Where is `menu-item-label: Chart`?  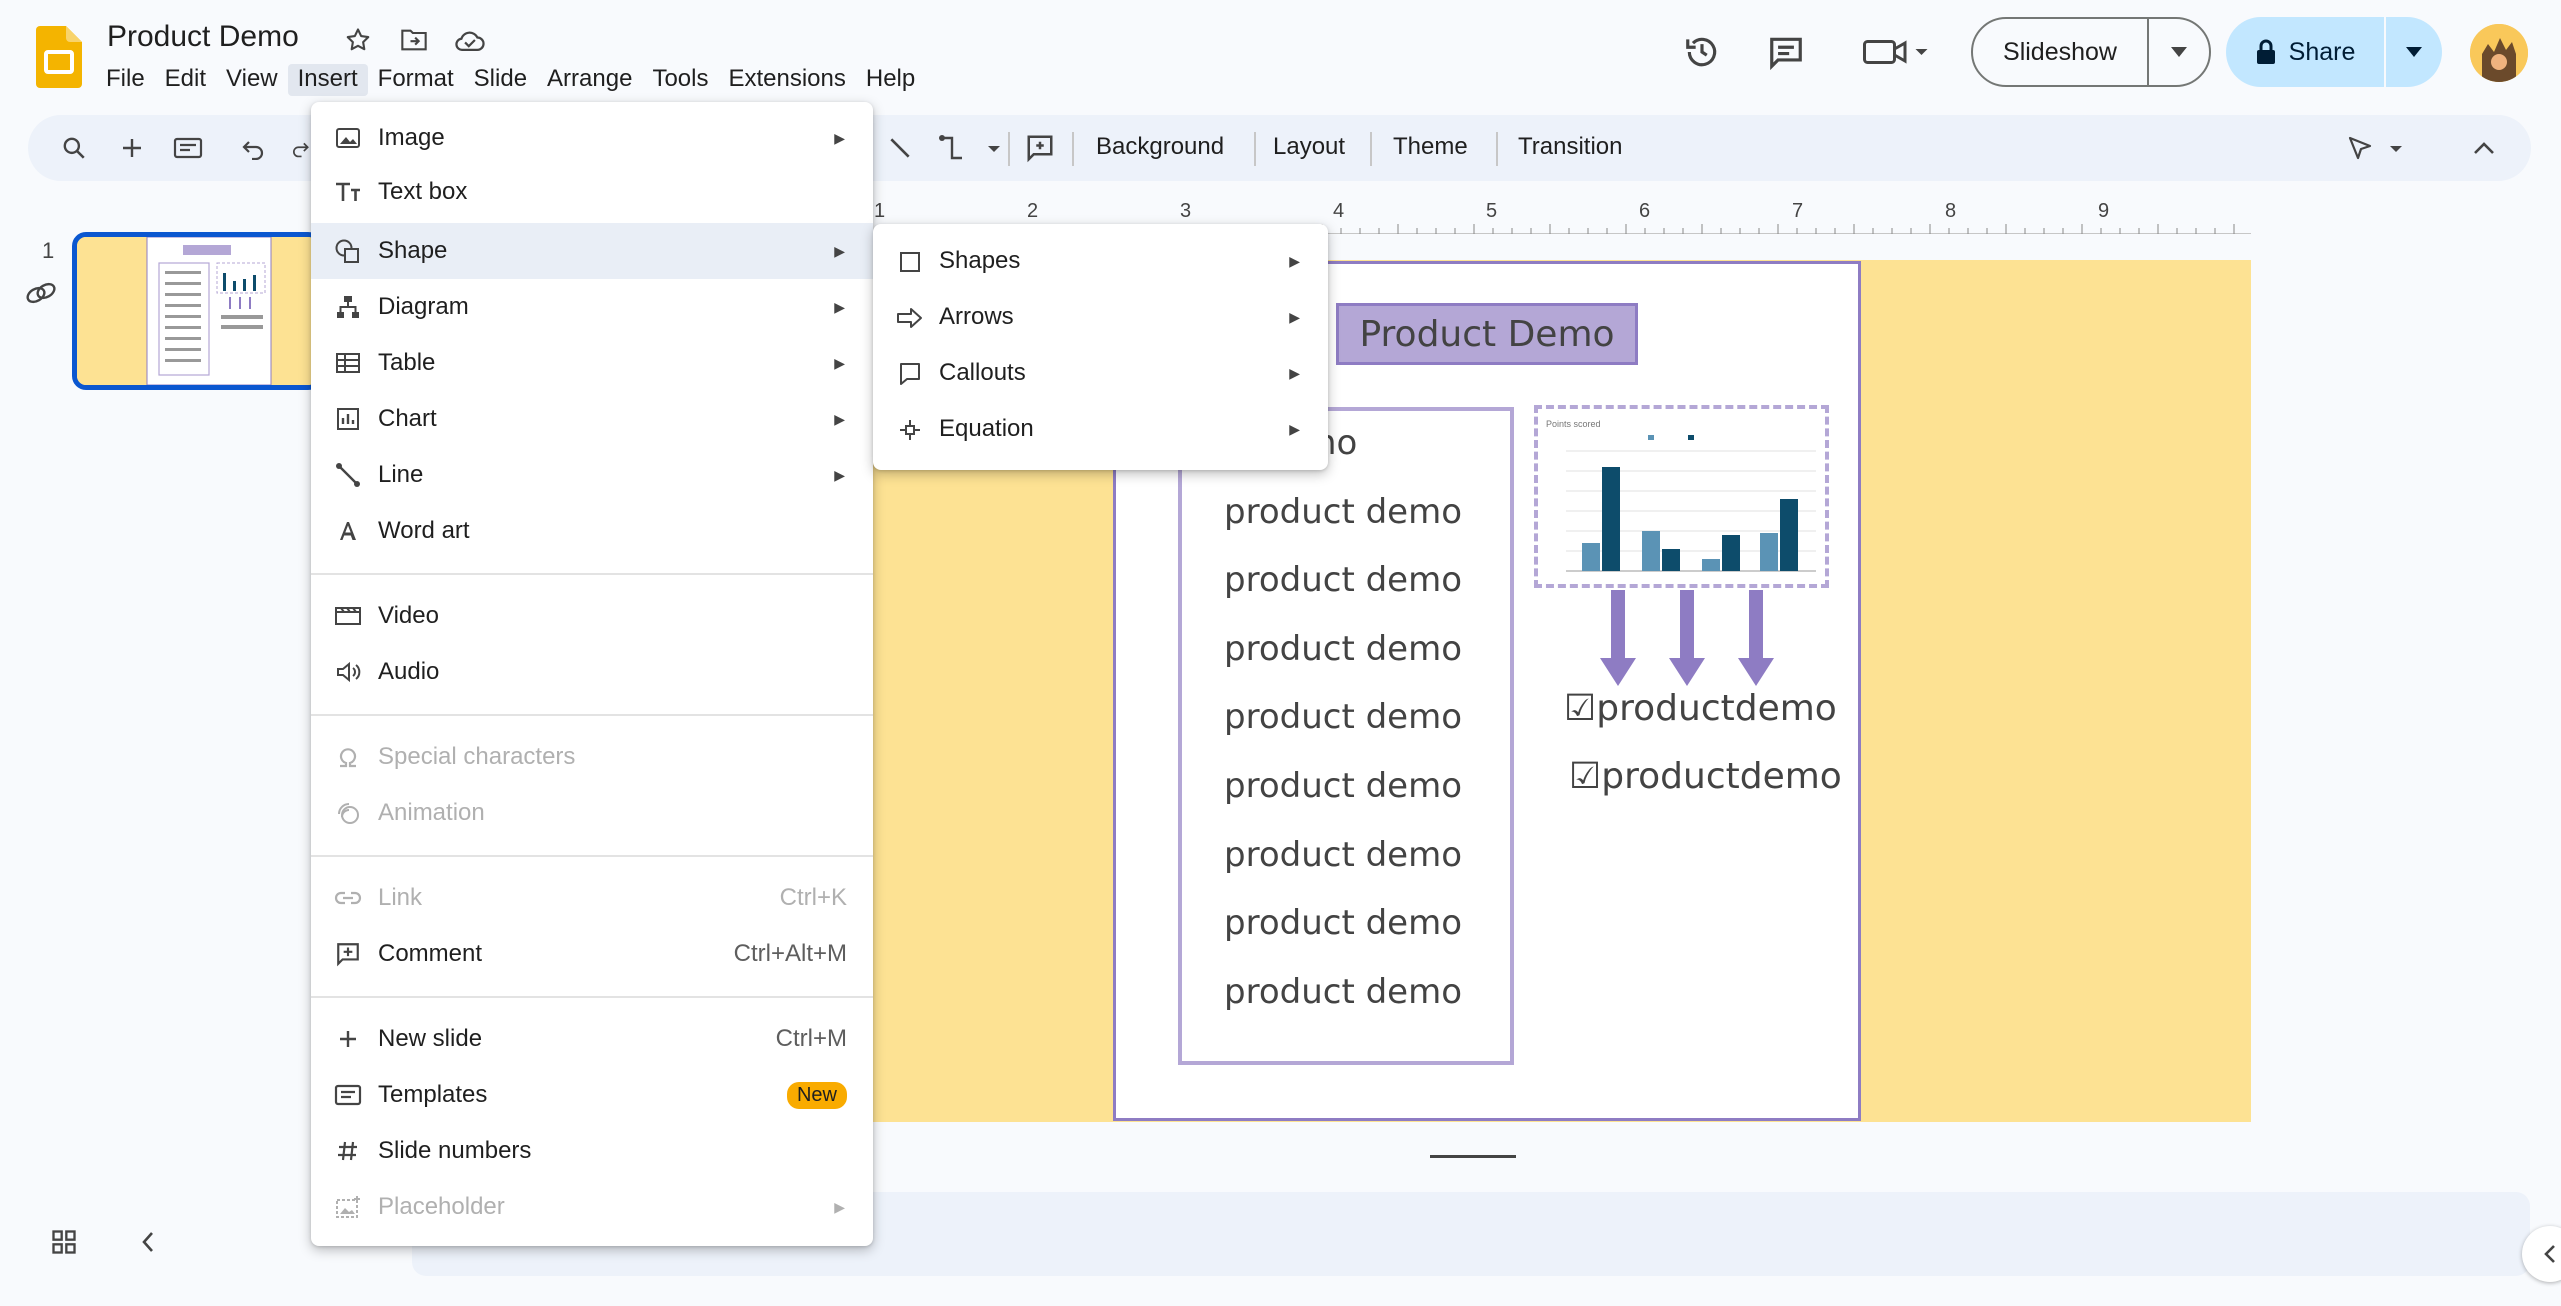
menu-item-label: Chart is located at coordinates (407, 418).